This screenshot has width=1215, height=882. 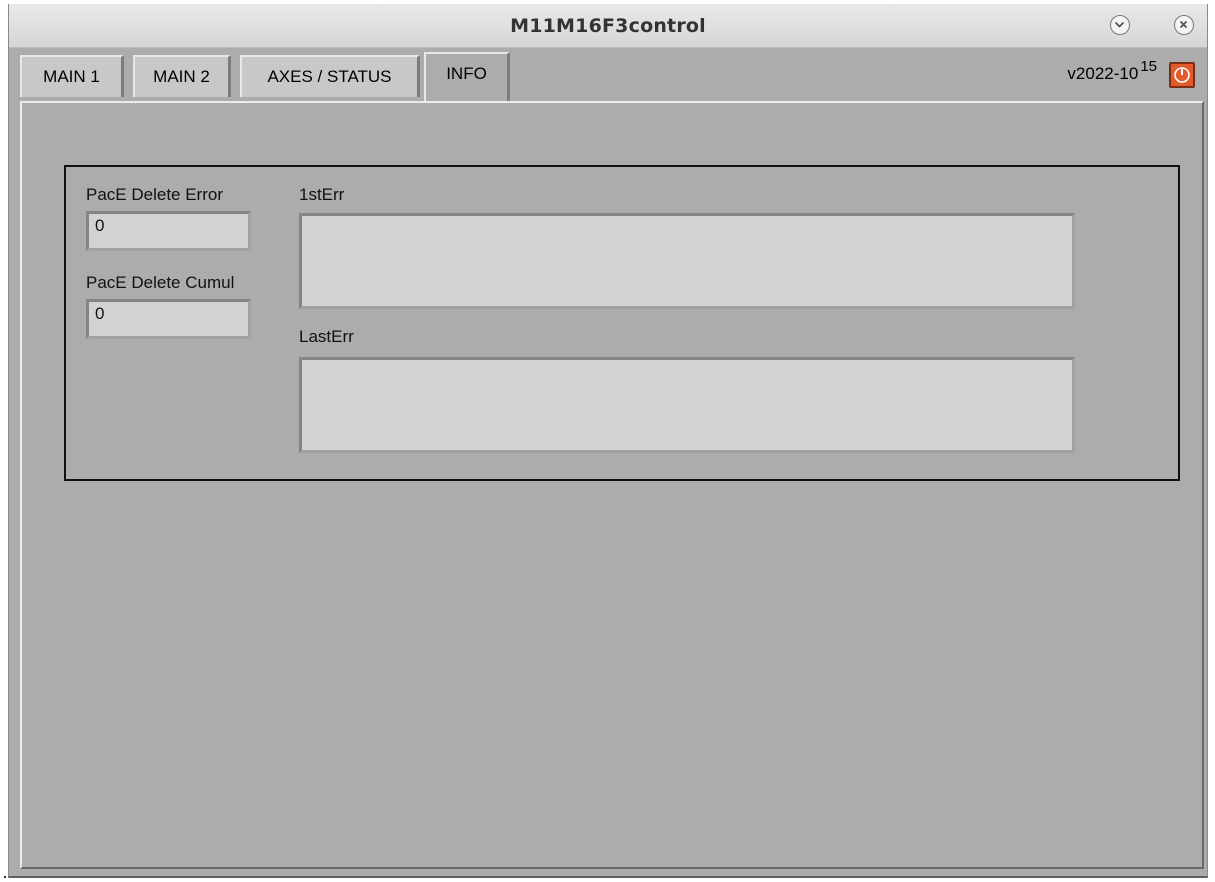 I want to click on last-error-label: LastErr, so click(x=326, y=336).